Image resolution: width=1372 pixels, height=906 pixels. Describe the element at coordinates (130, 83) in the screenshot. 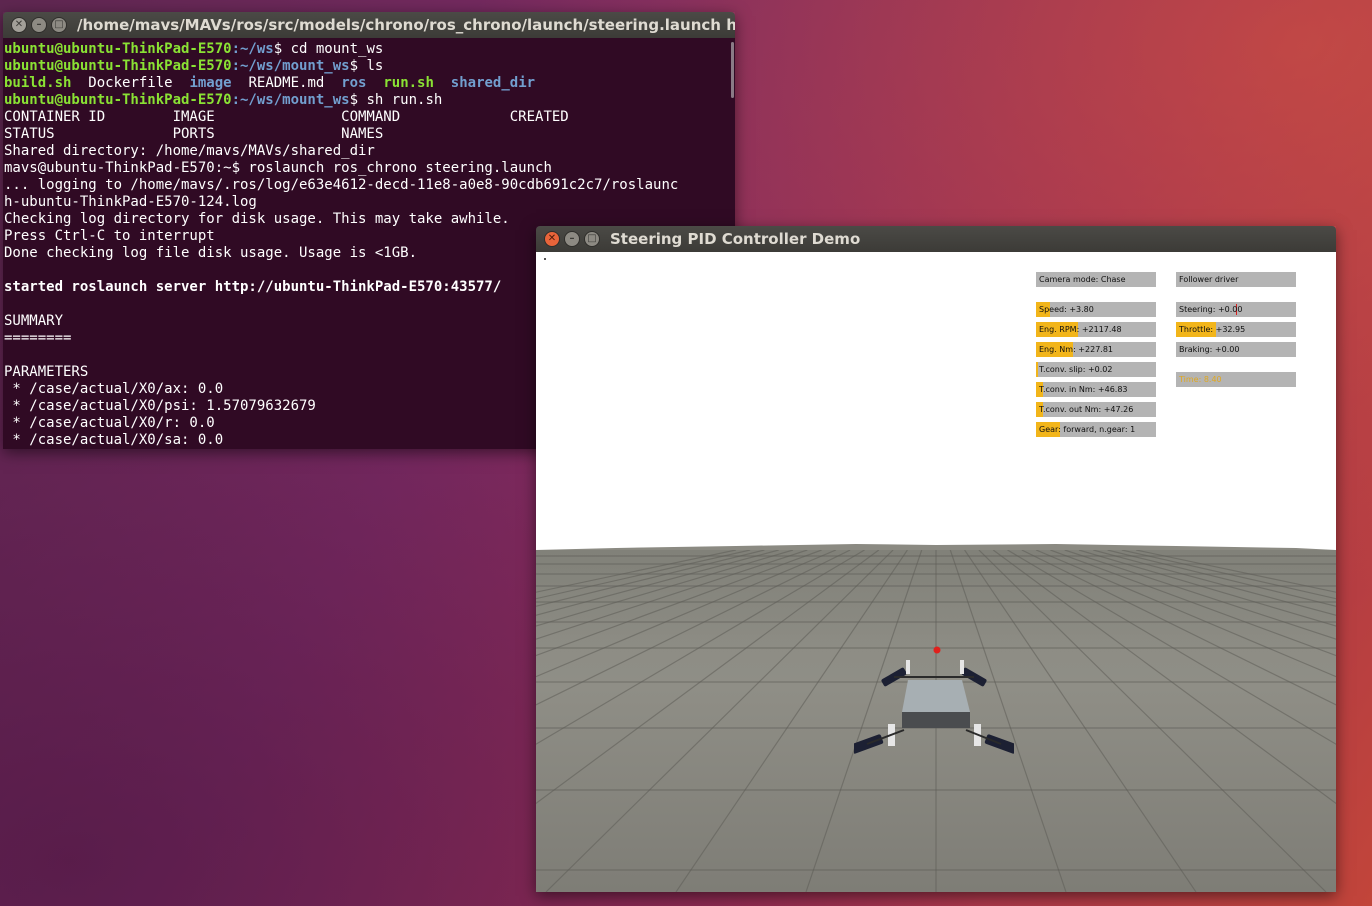

I see `ls-entry: Dockerfile` at that location.